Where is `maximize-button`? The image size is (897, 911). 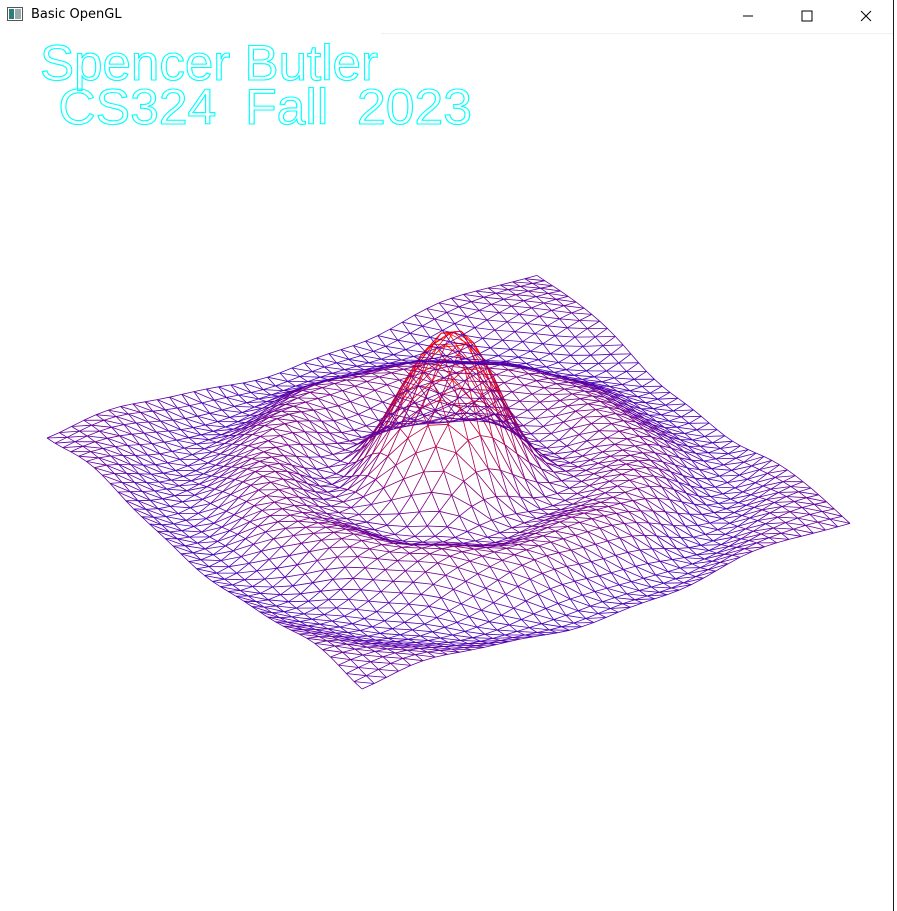 maximize-button is located at coordinates (807, 16).